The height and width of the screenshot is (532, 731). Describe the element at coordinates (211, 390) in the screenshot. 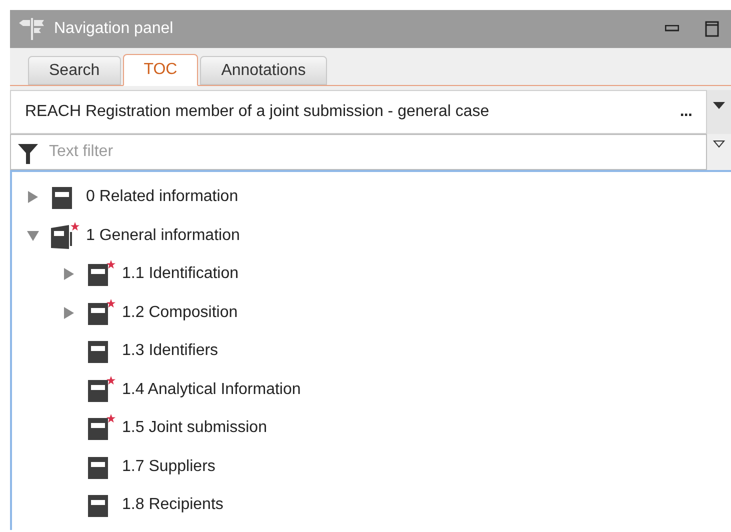

I see `tree-item: 1.4 Analytical Information` at that location.